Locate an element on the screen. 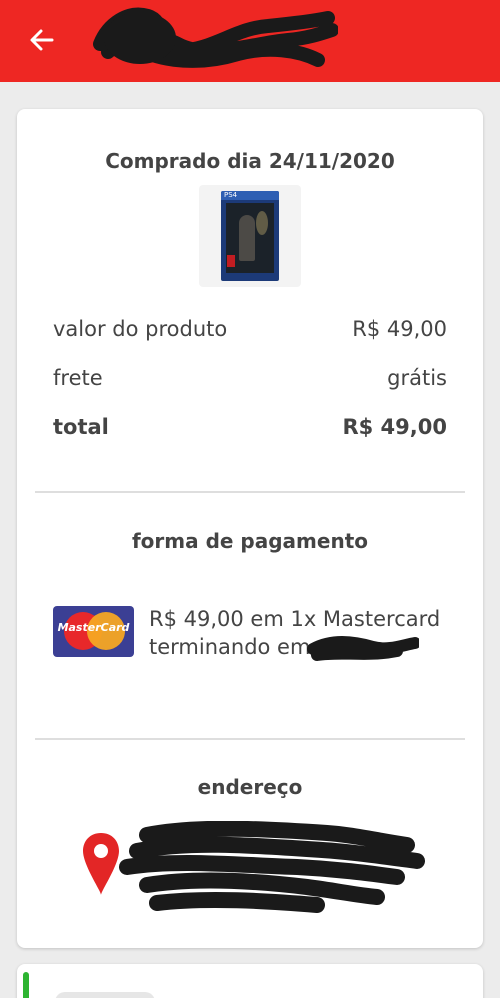 This screenshot has height=998, width=500. product-value-row: valor do produto R$ 49,00 is located at coordinates (250, 332).